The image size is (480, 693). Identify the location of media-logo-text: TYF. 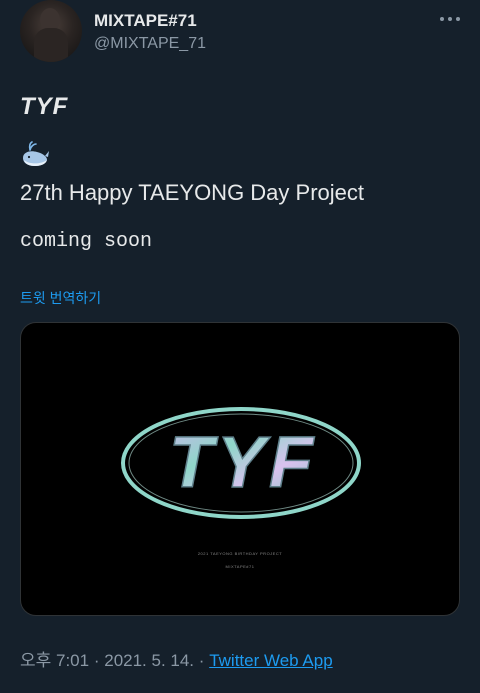
(243, 463).